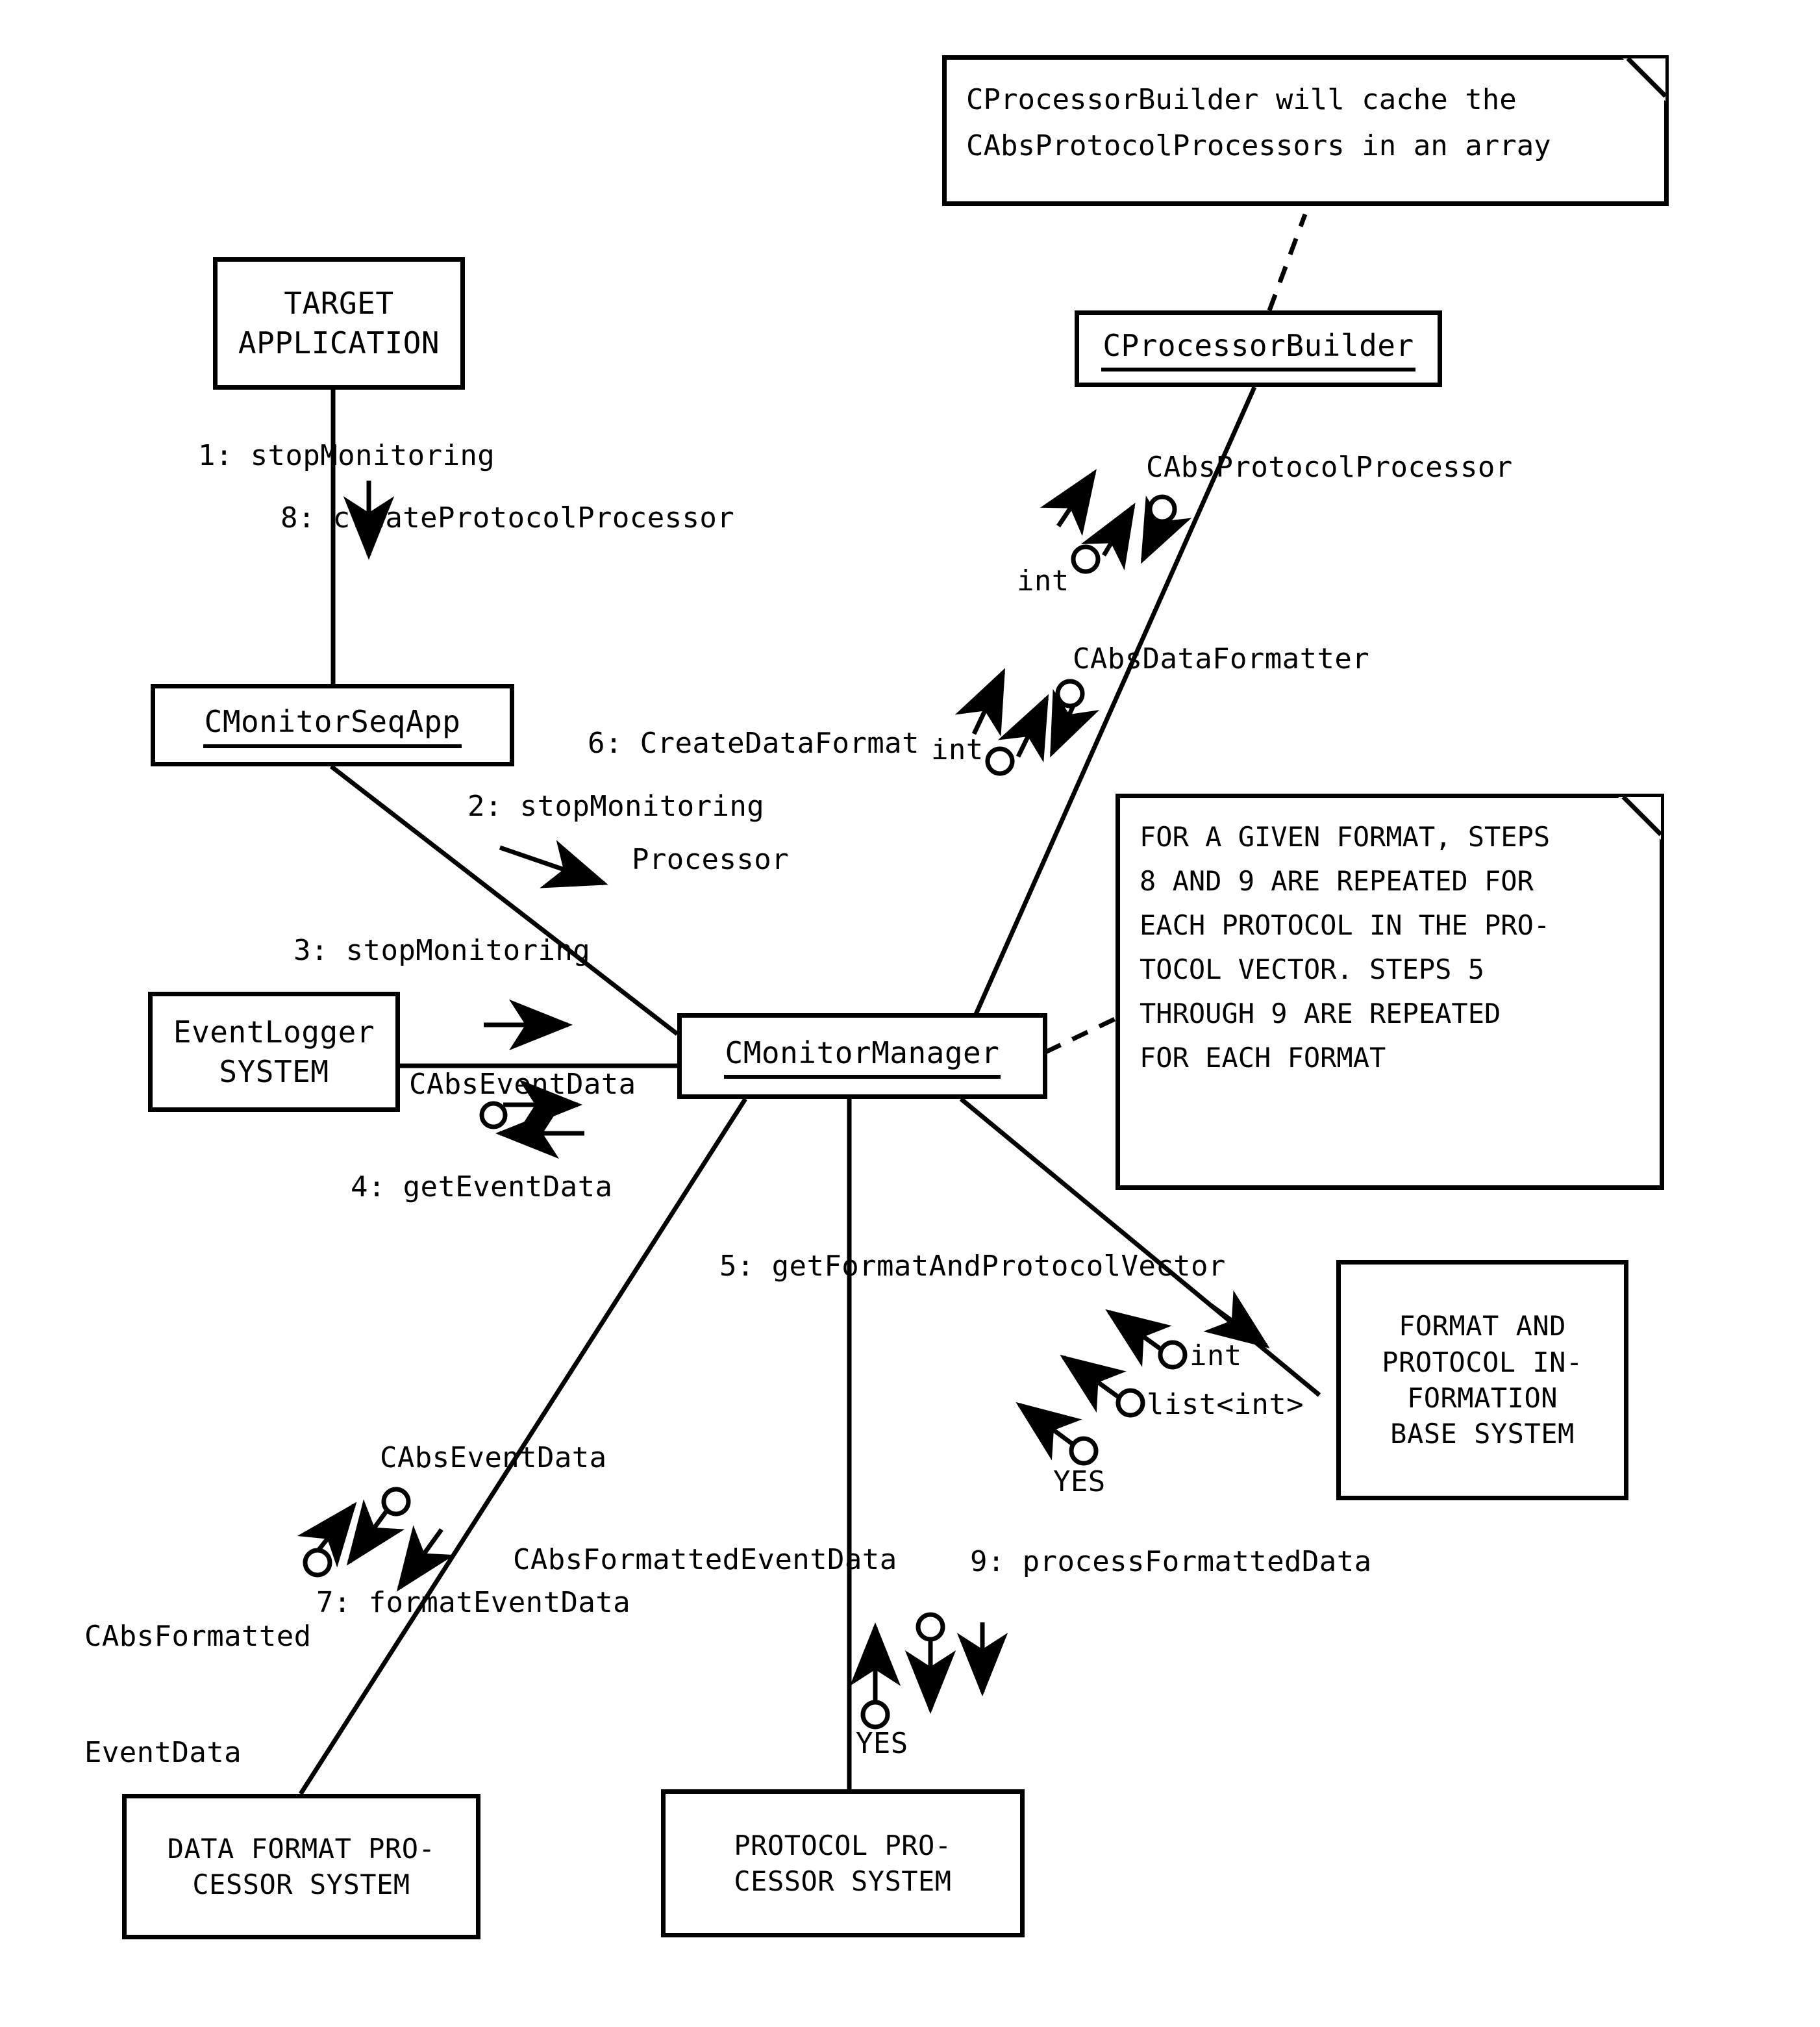 The height and width of the screenshot is (2027, 1820). I want to click on object-protocol-processor-system: PROTOCOL PRO- CESSOR SYSTEM, so click(843, 1863).